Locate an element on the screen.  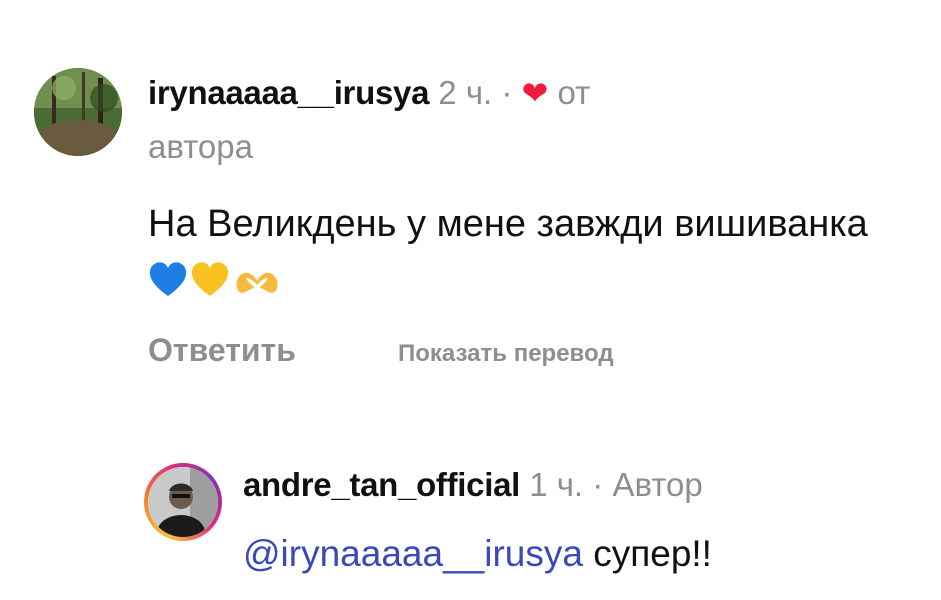
heart-hands-icon is located at coordinates (257, 286).